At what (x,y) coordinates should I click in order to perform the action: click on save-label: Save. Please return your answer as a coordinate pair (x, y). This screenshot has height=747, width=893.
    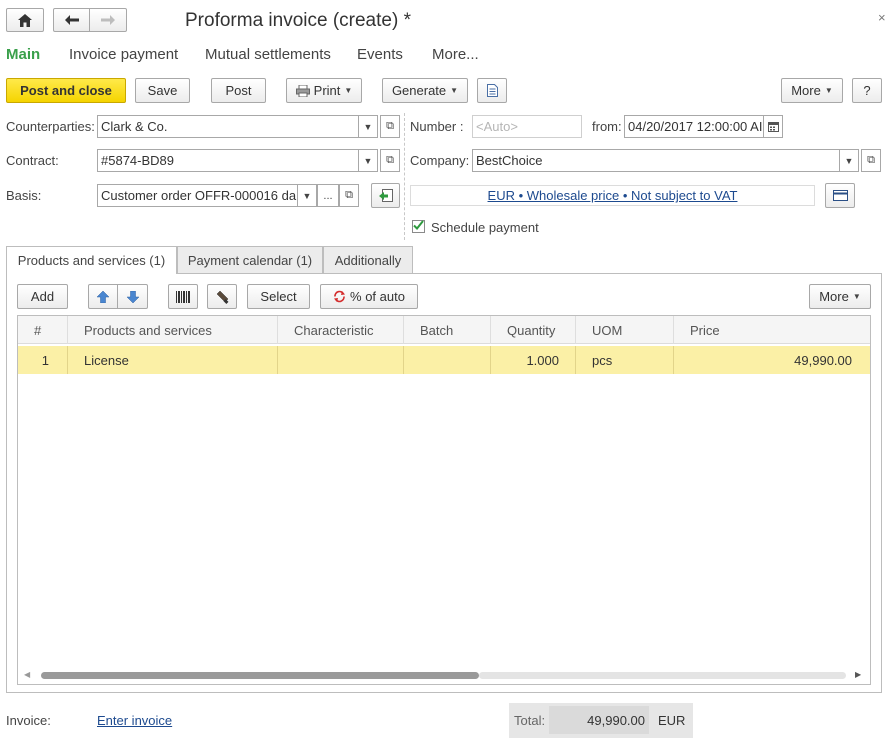
    Looking at the image, I should click on (162, 90).